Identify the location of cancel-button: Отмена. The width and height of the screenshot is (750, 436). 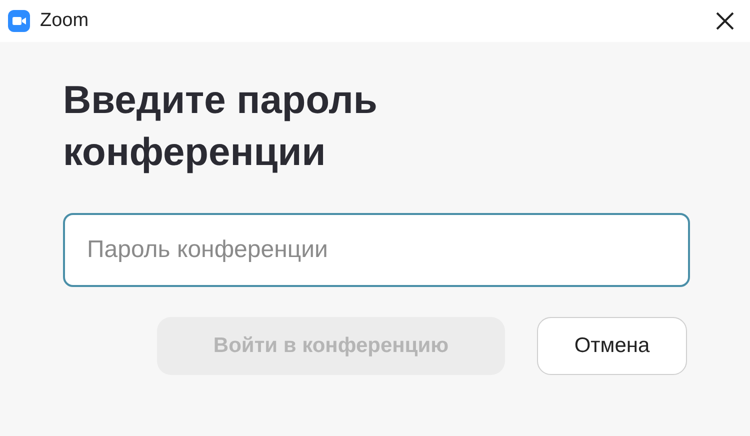
(612, 346).